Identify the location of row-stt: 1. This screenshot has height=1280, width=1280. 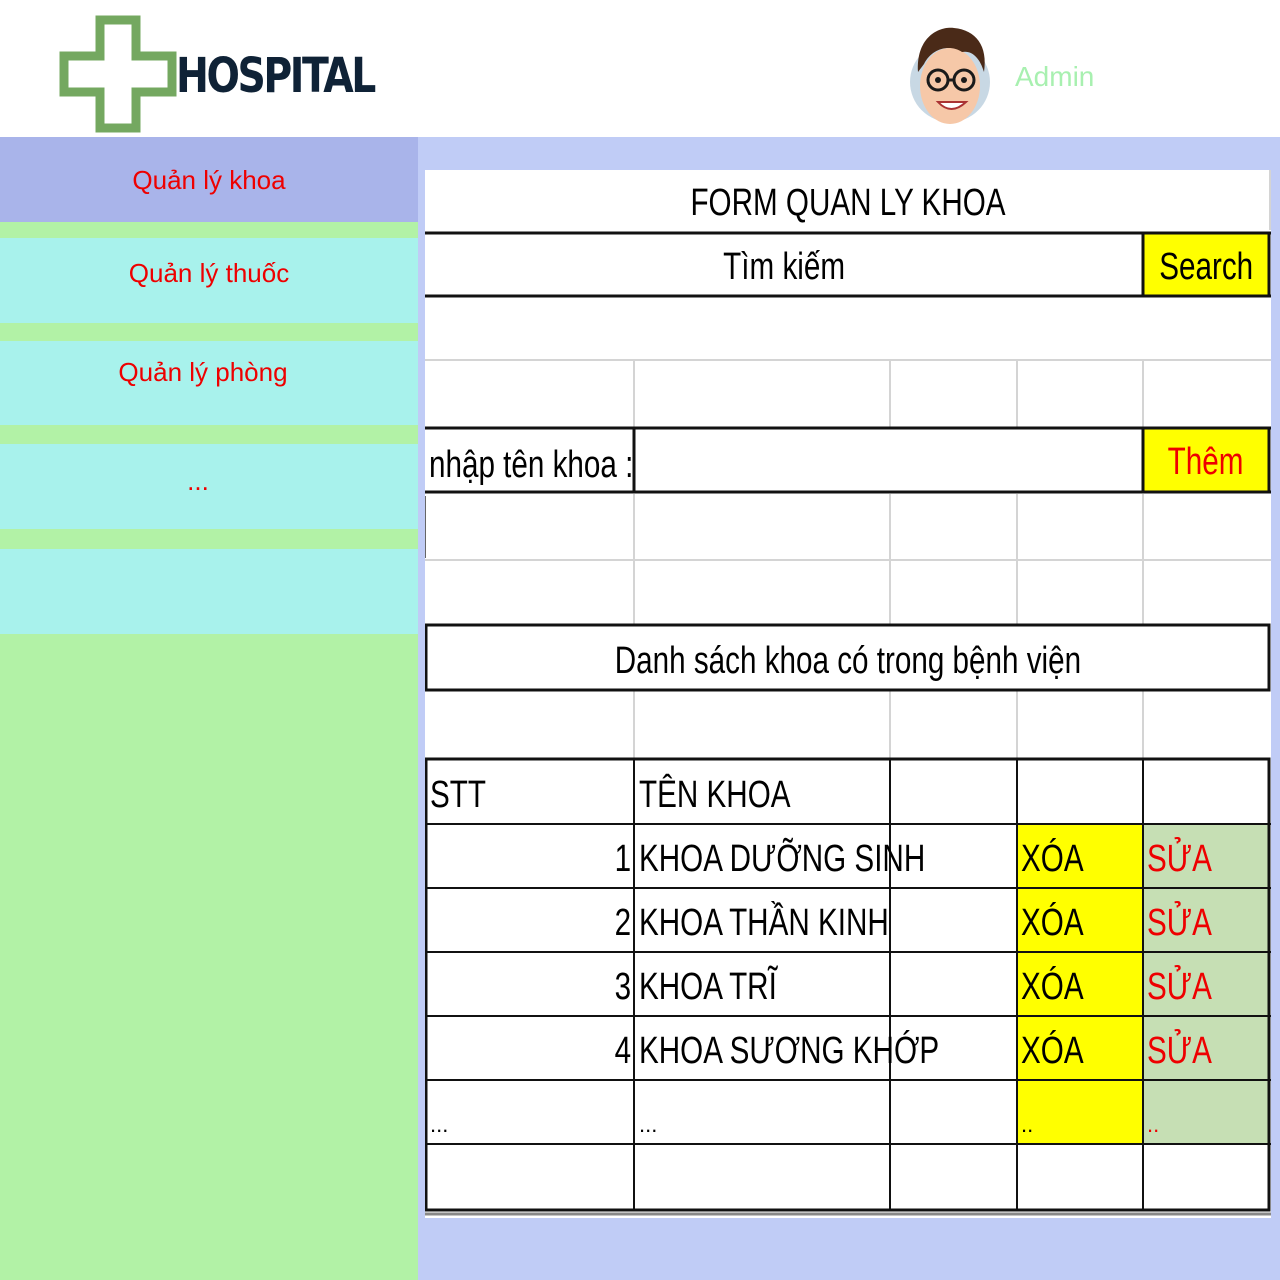
(622, 859).